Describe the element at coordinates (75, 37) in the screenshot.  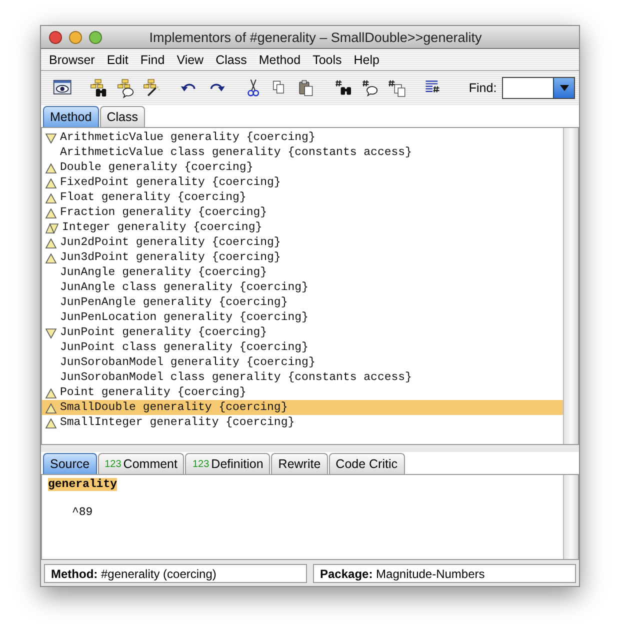
I see `minimize-icon` at that location.